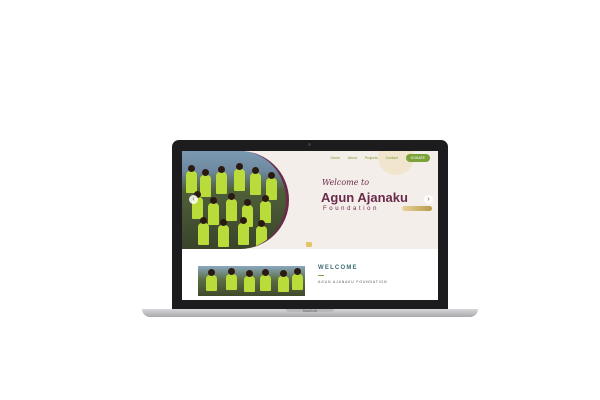  Describe the element at coordinates (338, 268) in the screenshot. I see `welcome-heading: WELCOME` at that location.